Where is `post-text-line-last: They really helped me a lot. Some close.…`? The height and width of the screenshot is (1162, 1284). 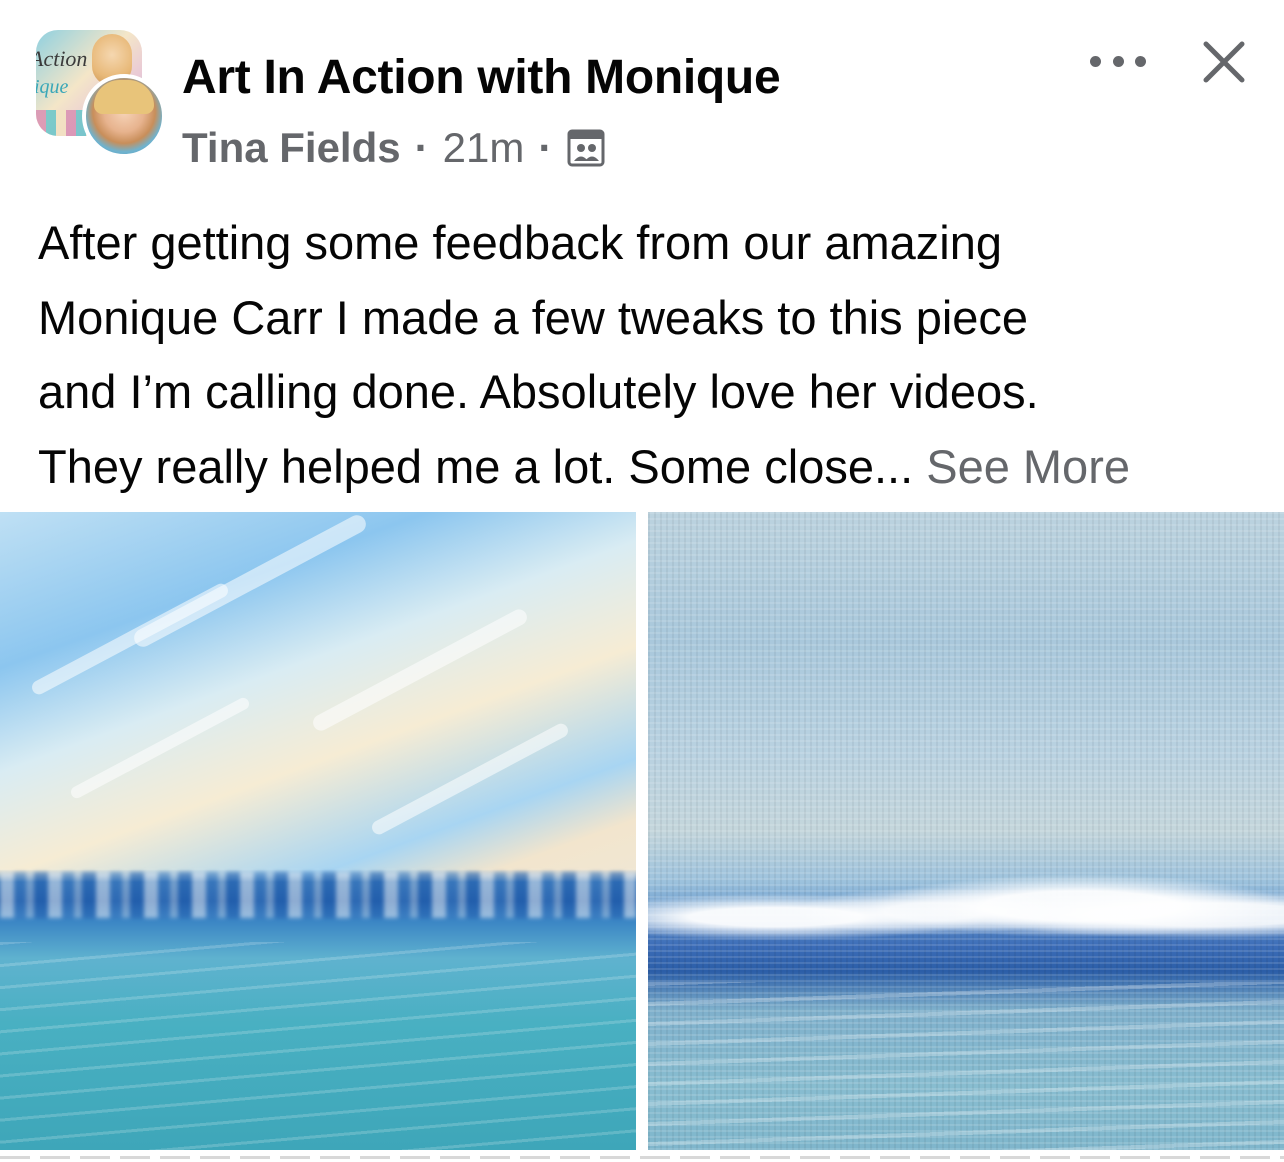 post-text-line-last: They really helped me a lot. Some close.… is located at coordinates (658, 467).